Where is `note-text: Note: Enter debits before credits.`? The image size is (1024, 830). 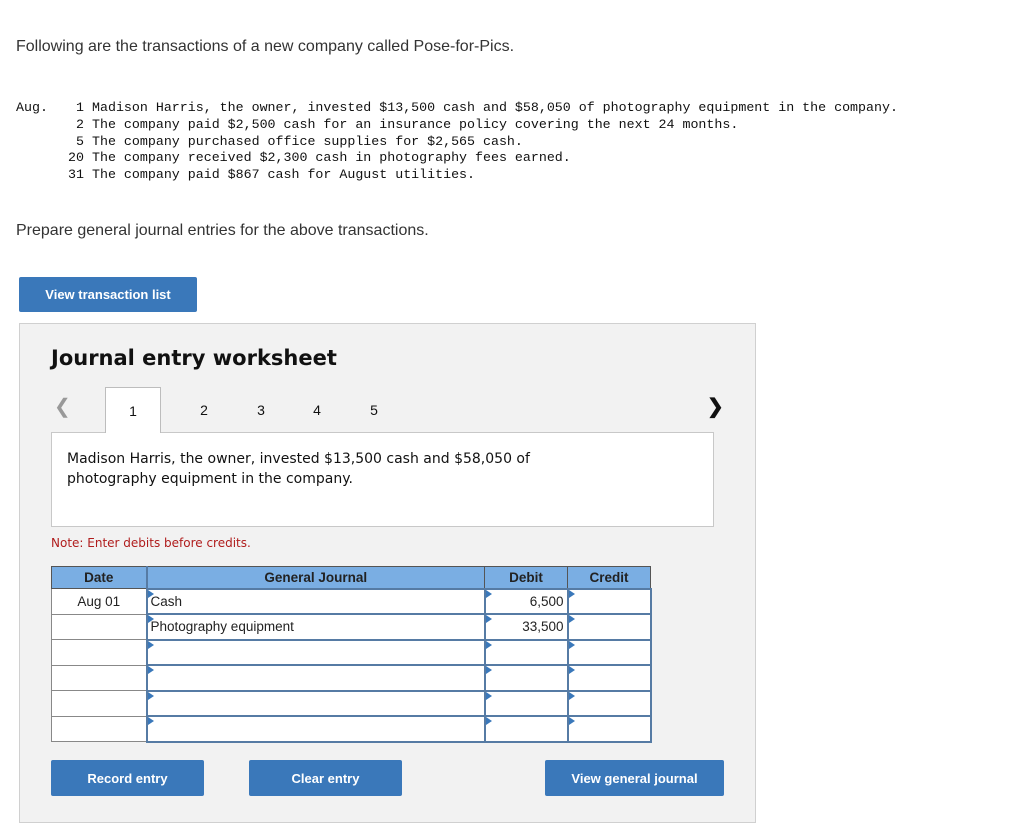 note-text: Note: Enter debits before credits. is located at coordinates (151, 543).